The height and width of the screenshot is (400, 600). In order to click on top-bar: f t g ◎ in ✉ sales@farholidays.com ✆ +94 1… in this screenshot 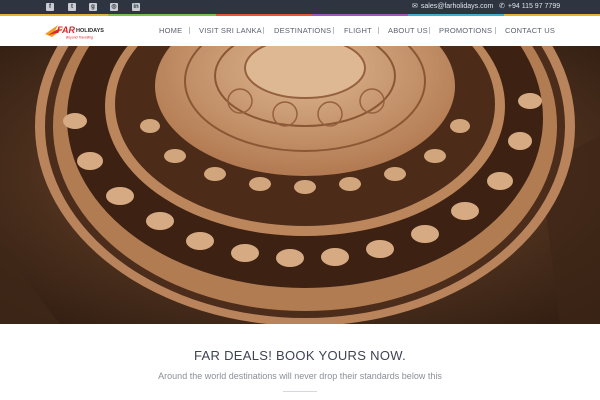, I will do `click(300, 7)`.